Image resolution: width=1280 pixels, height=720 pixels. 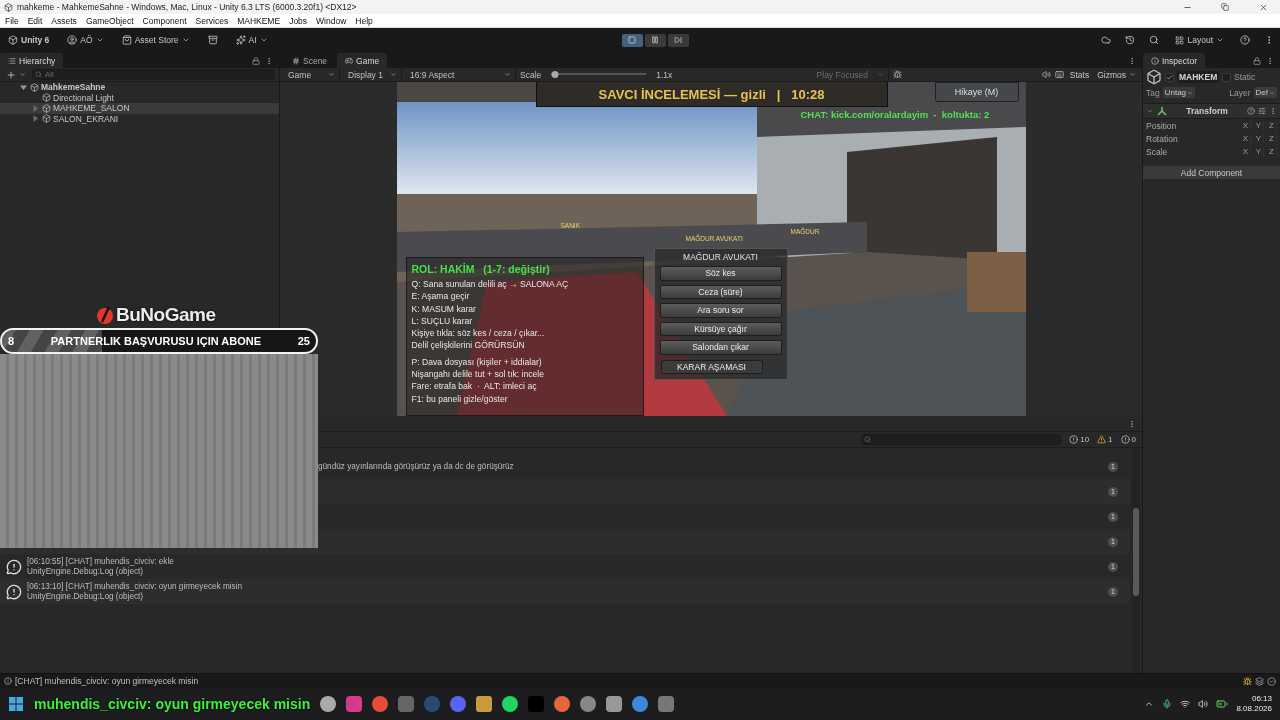 I want to click on scrollbar-thumb, so click(x=1136, y=552).